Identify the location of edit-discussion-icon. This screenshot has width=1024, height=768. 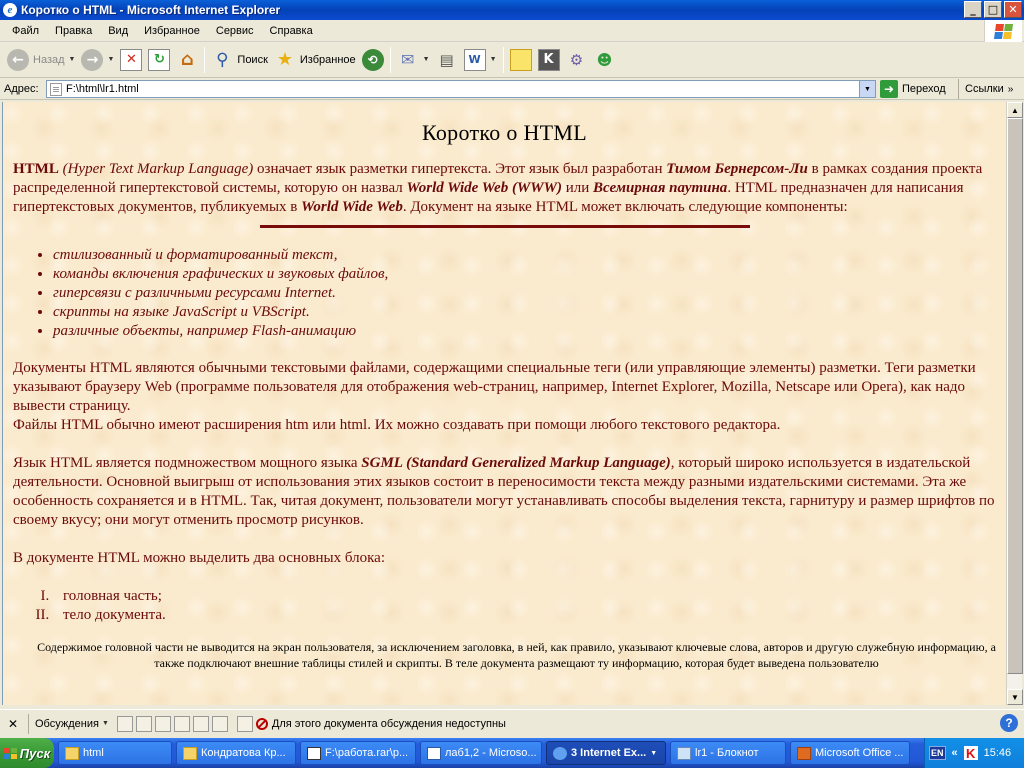
(143, 723).